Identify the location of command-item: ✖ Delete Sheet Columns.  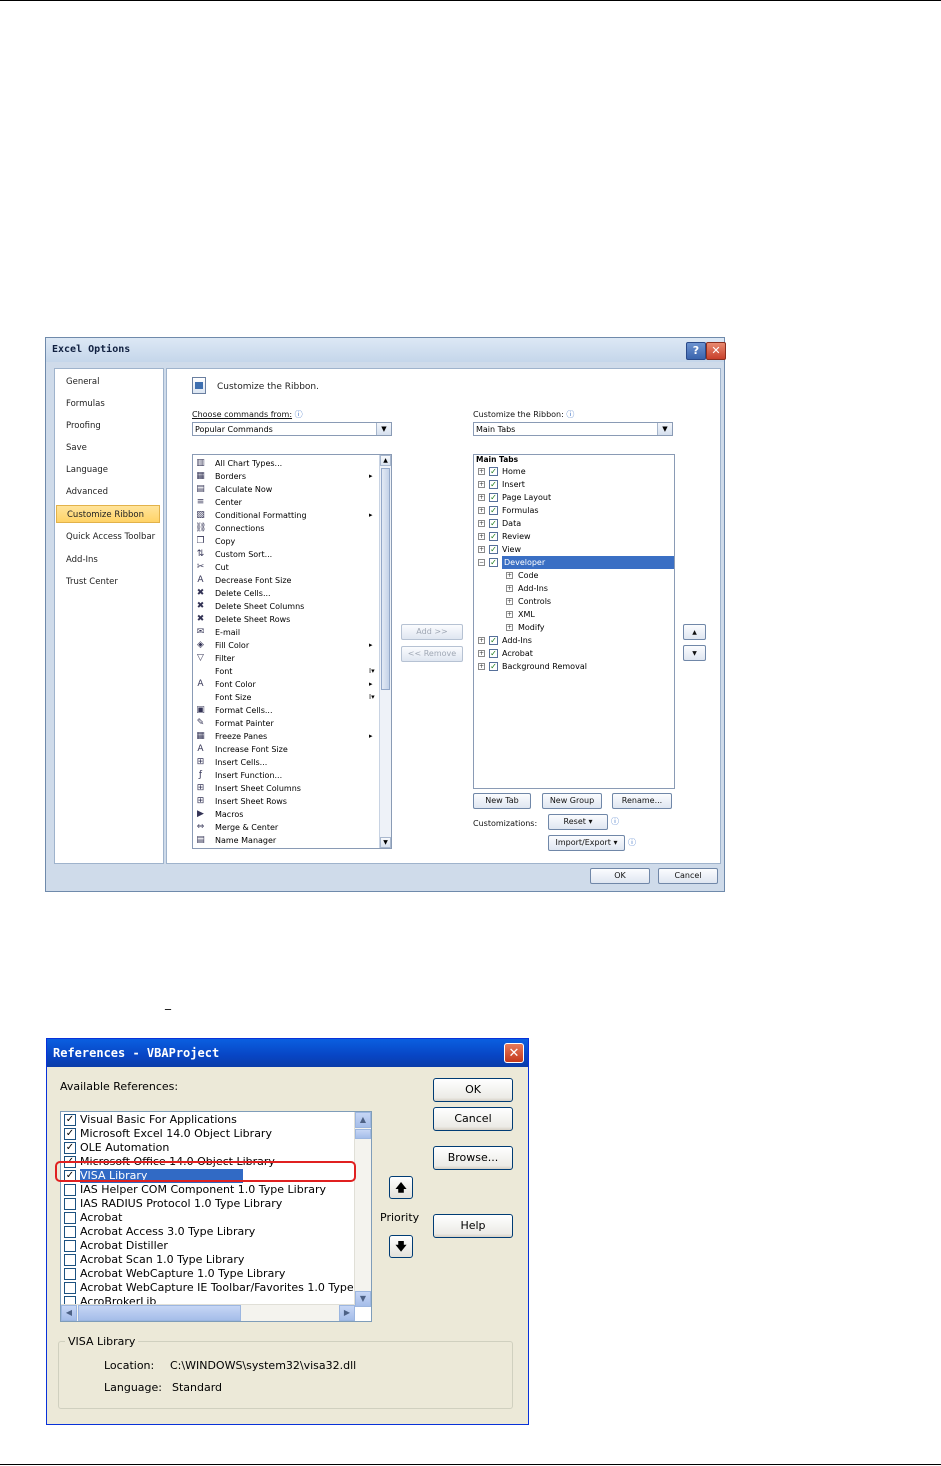
(289, 606).